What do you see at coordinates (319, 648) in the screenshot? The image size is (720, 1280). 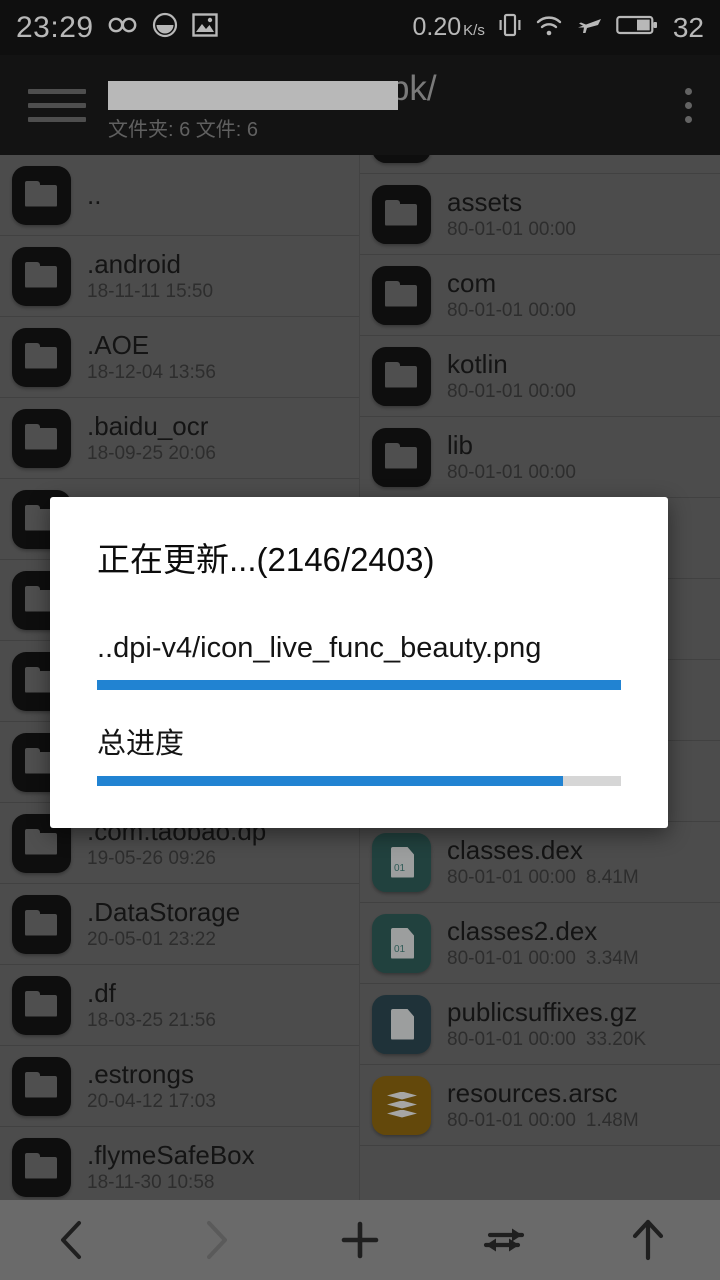 I see `dialog-current-file: ..dpi-v4/icon_live_func_beauty.png` at bounding box center [319, 648].